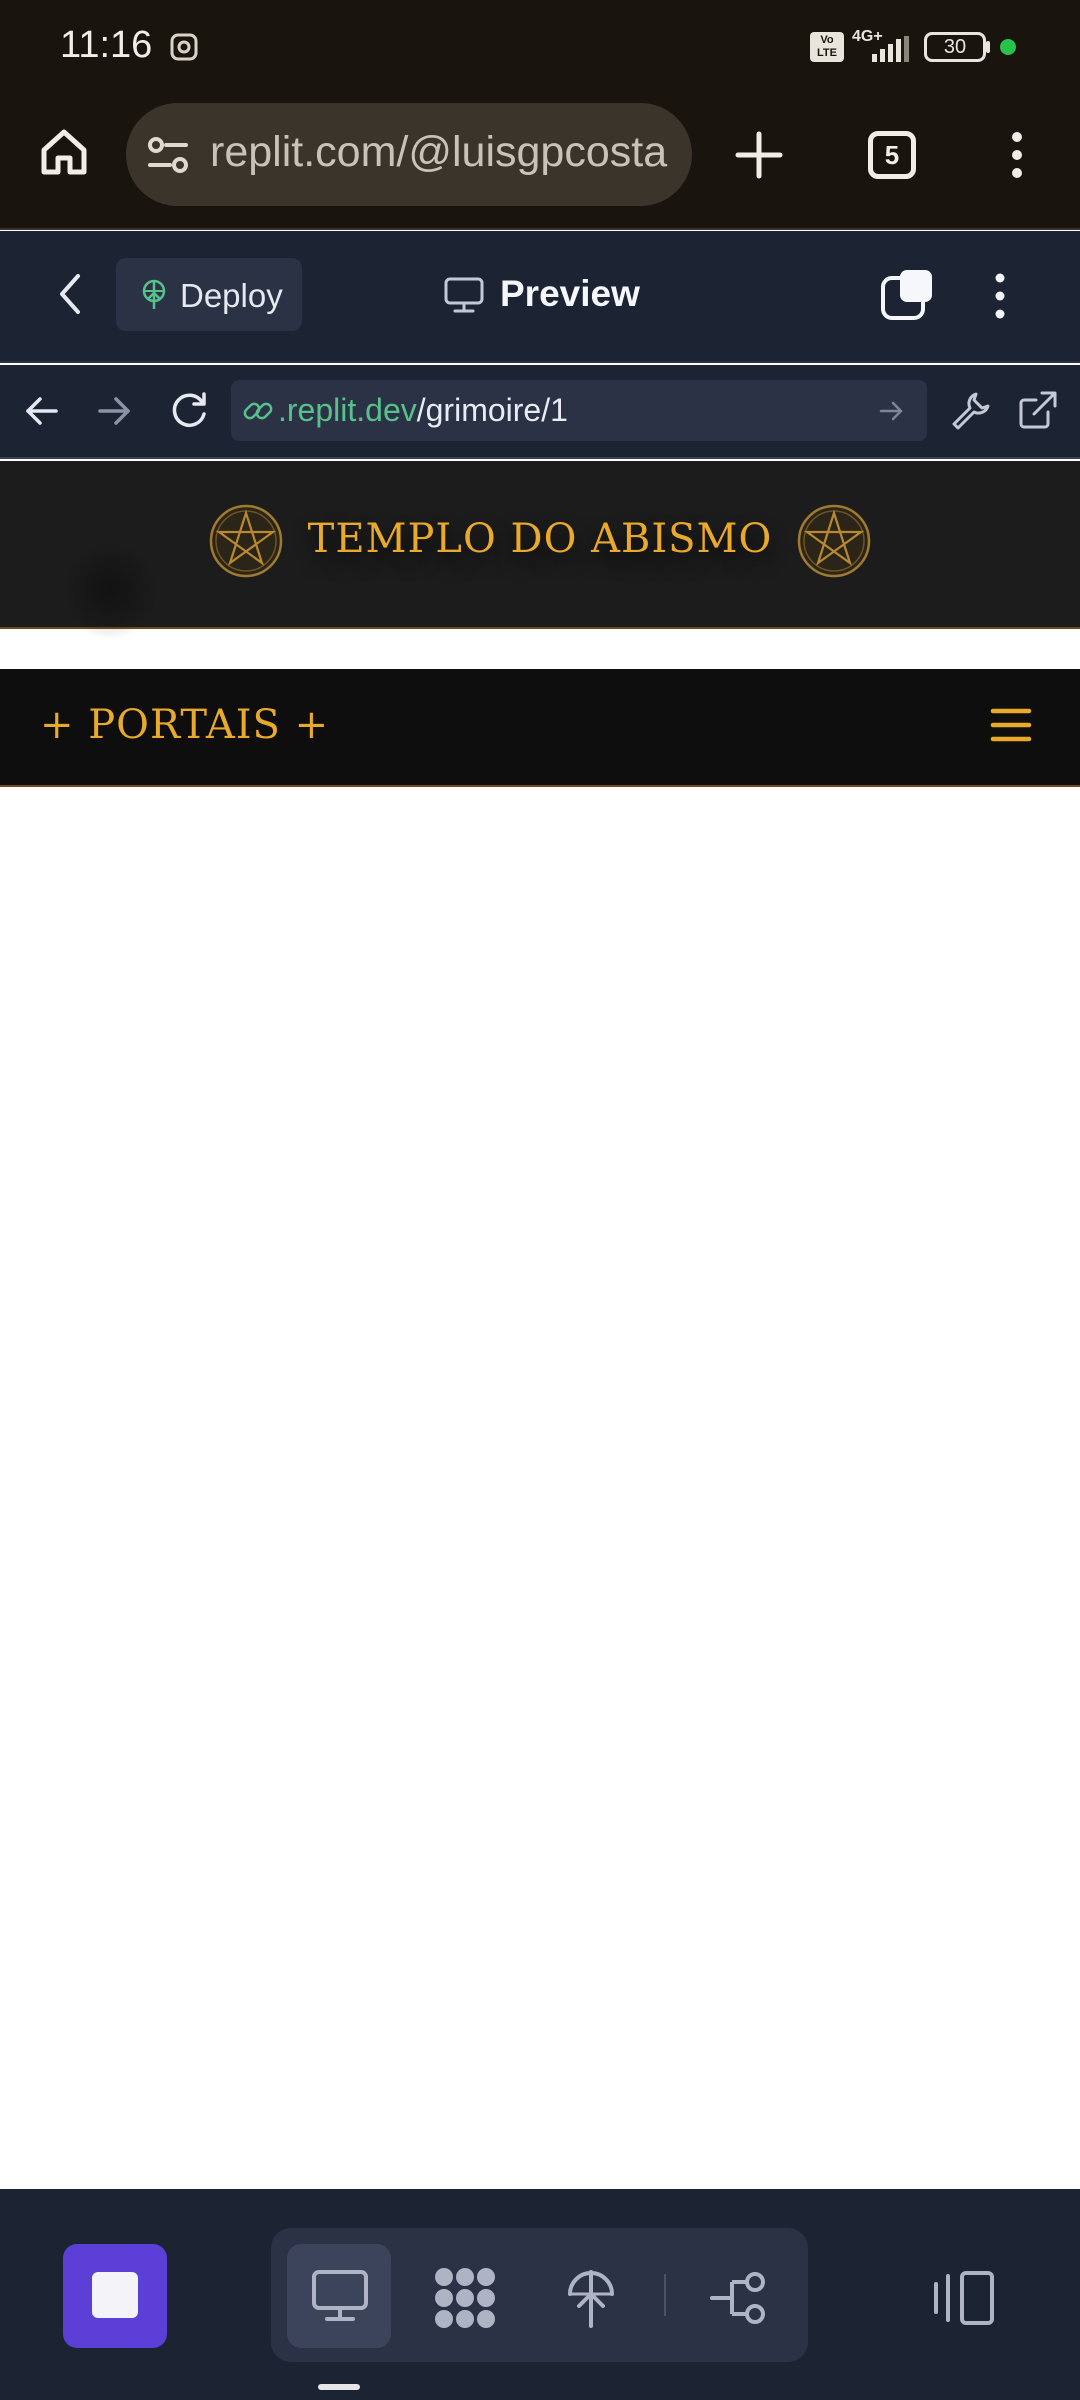 The height and width of the screenshot is (2400, 1080). Describe the element at coordinates (759, 155) in the screenshot. I see `plus-icon` at that location.